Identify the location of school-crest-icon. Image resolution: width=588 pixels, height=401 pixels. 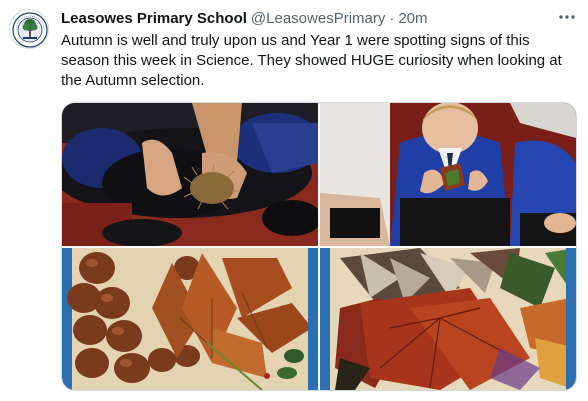
(29, 29).